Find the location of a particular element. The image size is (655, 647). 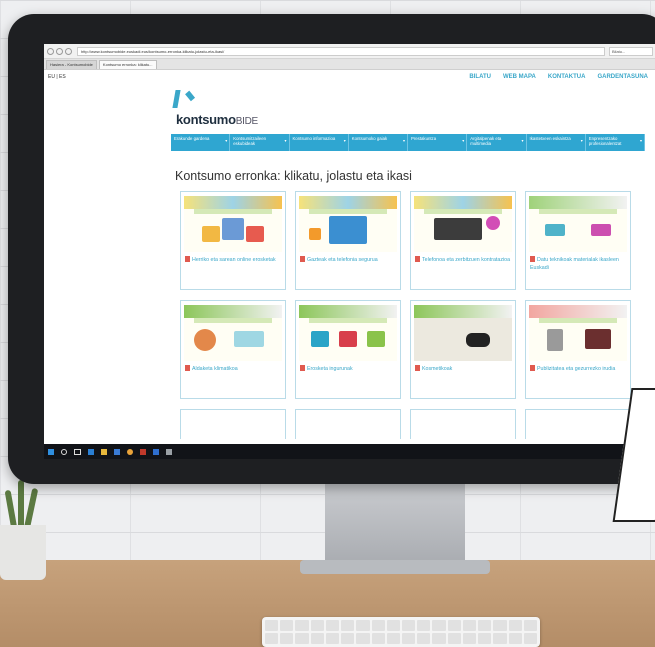

course-card: Kosmetikoak is located at coordinates (463, 349).